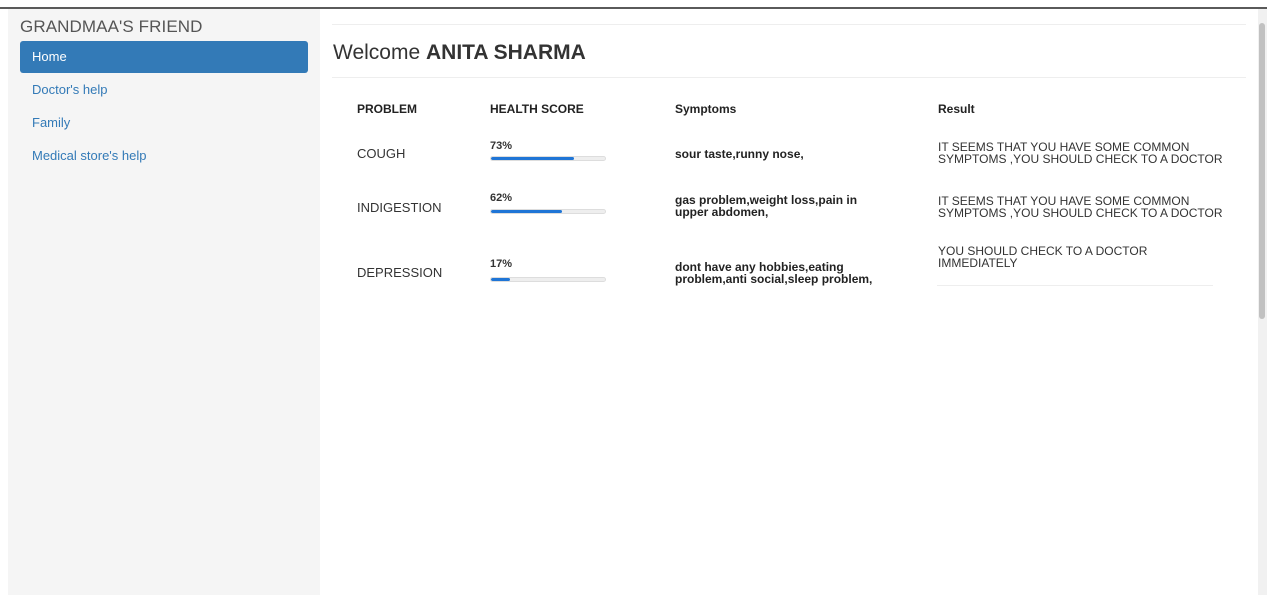  What do you see at coordinates (537, 109) in the screenshot?
I see `header-health-score: HEALTH SCORE` at bounding box center [537, 109].